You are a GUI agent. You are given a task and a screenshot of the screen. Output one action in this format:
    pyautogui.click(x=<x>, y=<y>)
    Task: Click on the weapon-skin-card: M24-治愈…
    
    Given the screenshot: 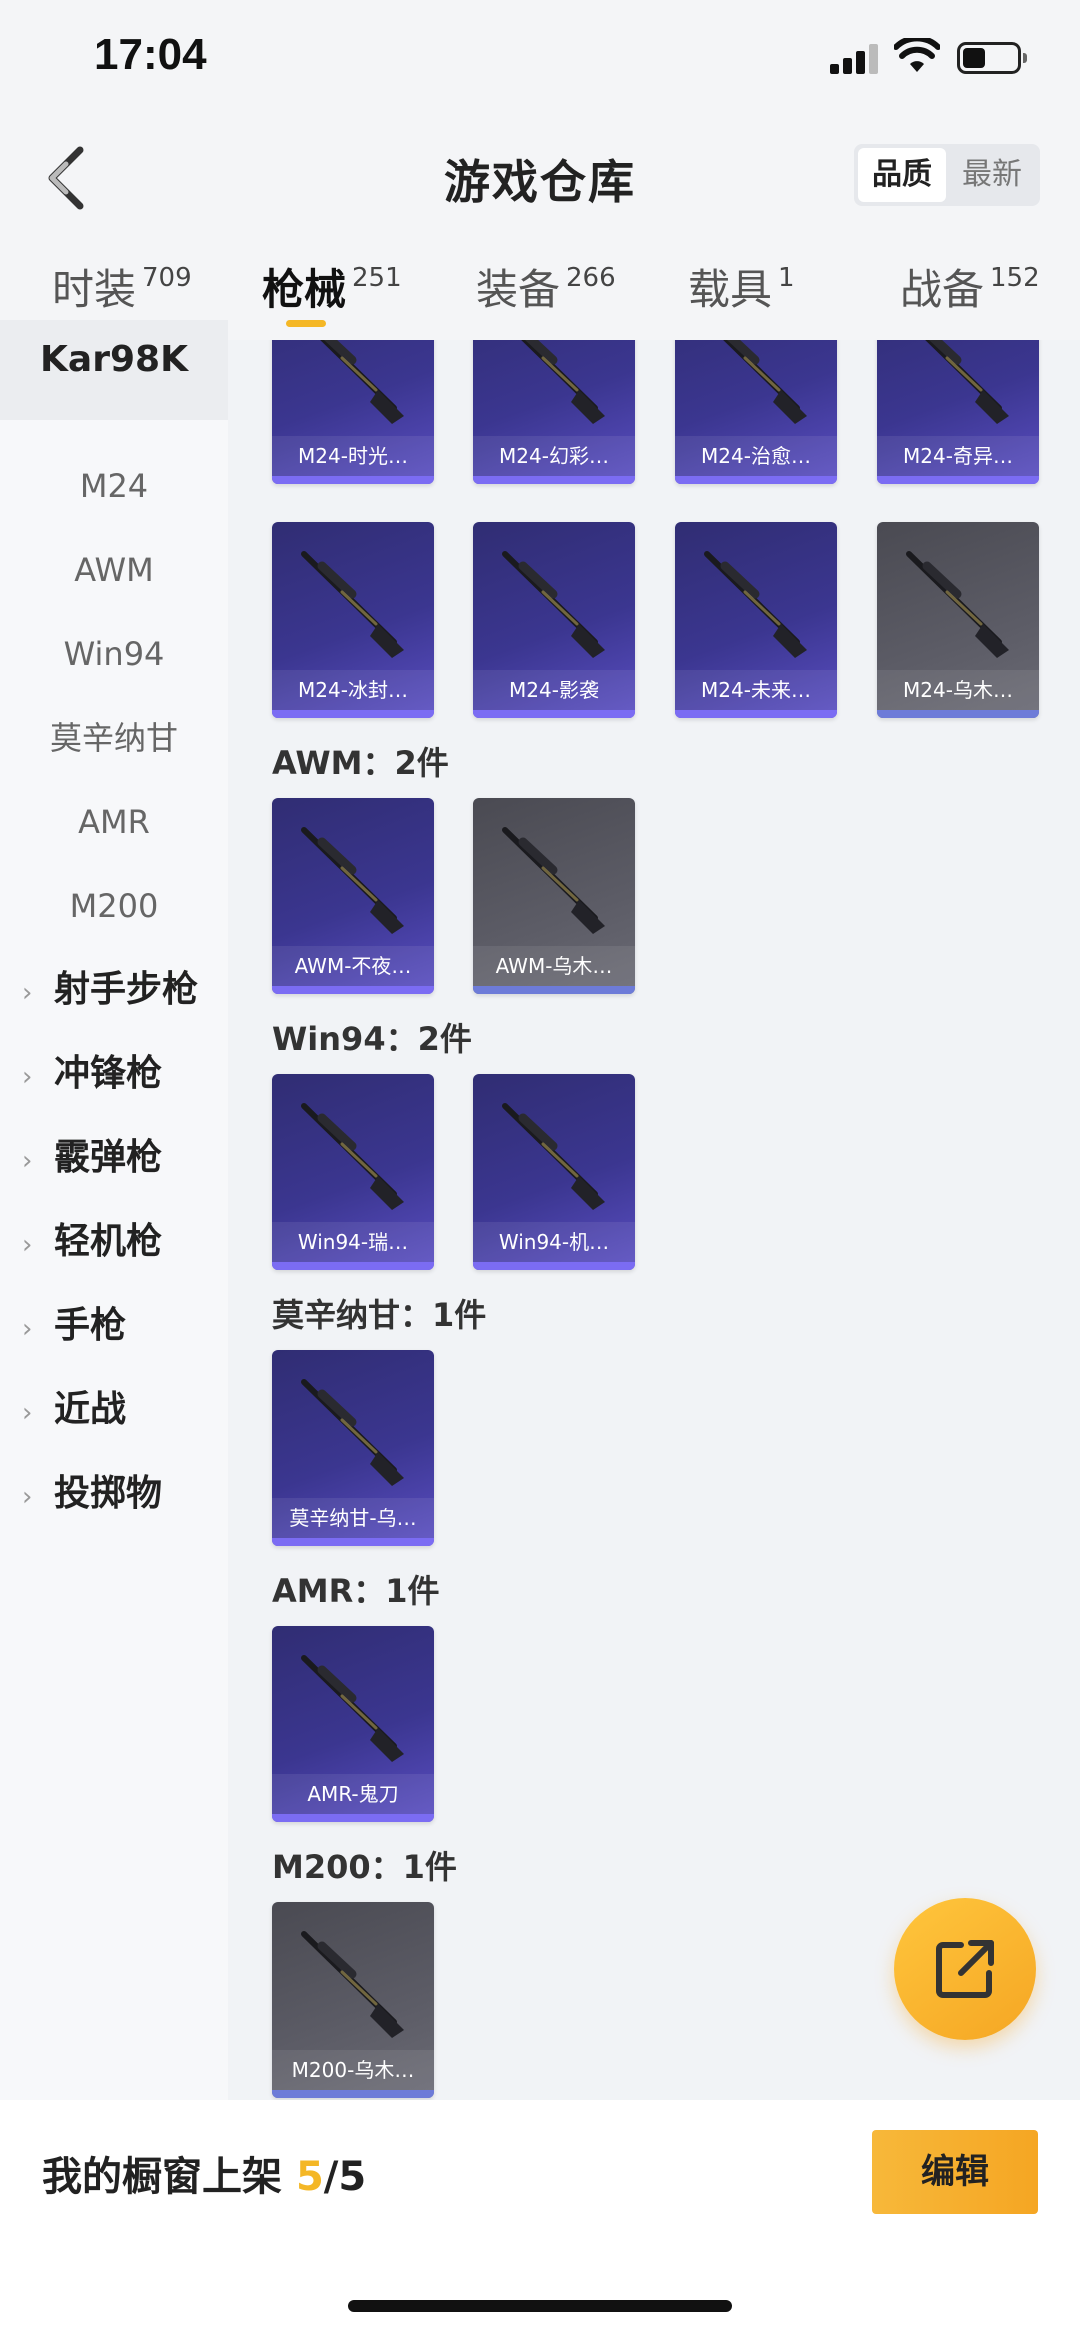 What is the action you would take?
    pyautogui.click(x=756, y=412)
    